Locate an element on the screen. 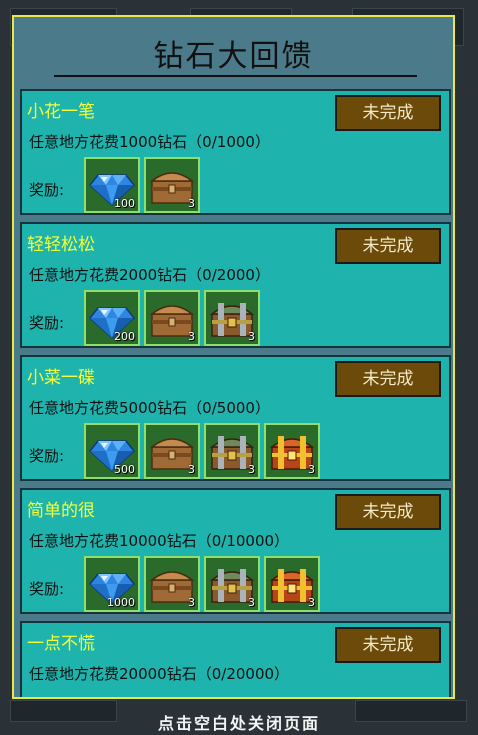 This screenshot has height=735, width=478. reward-count: 1000 is located at coordinates (121, 602).